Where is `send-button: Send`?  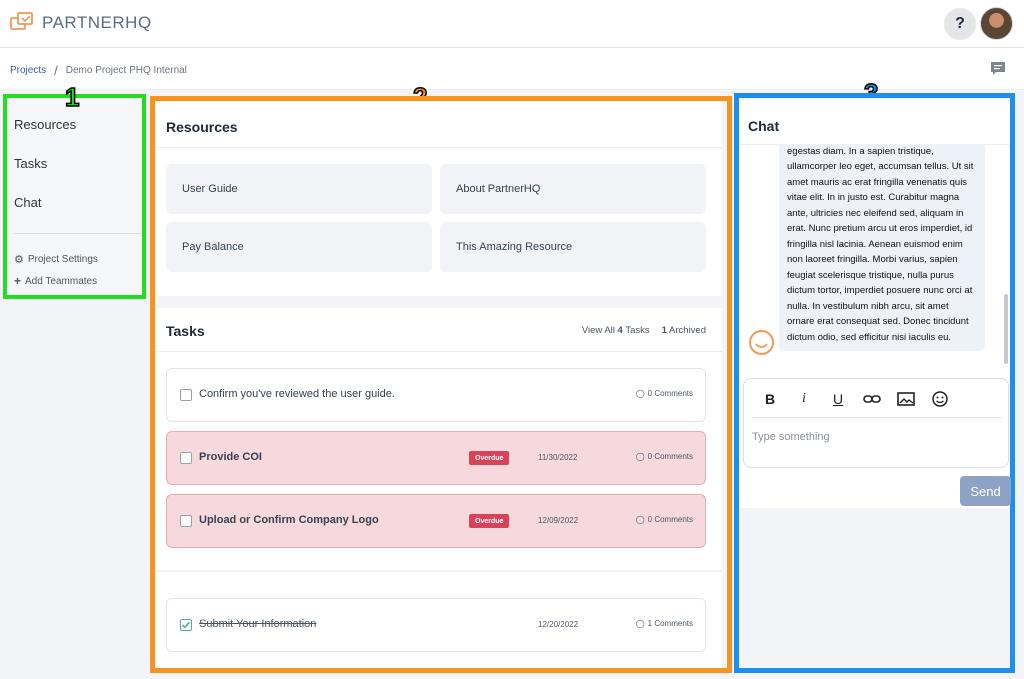 send-button: Send is located at coordinates (985, 491).